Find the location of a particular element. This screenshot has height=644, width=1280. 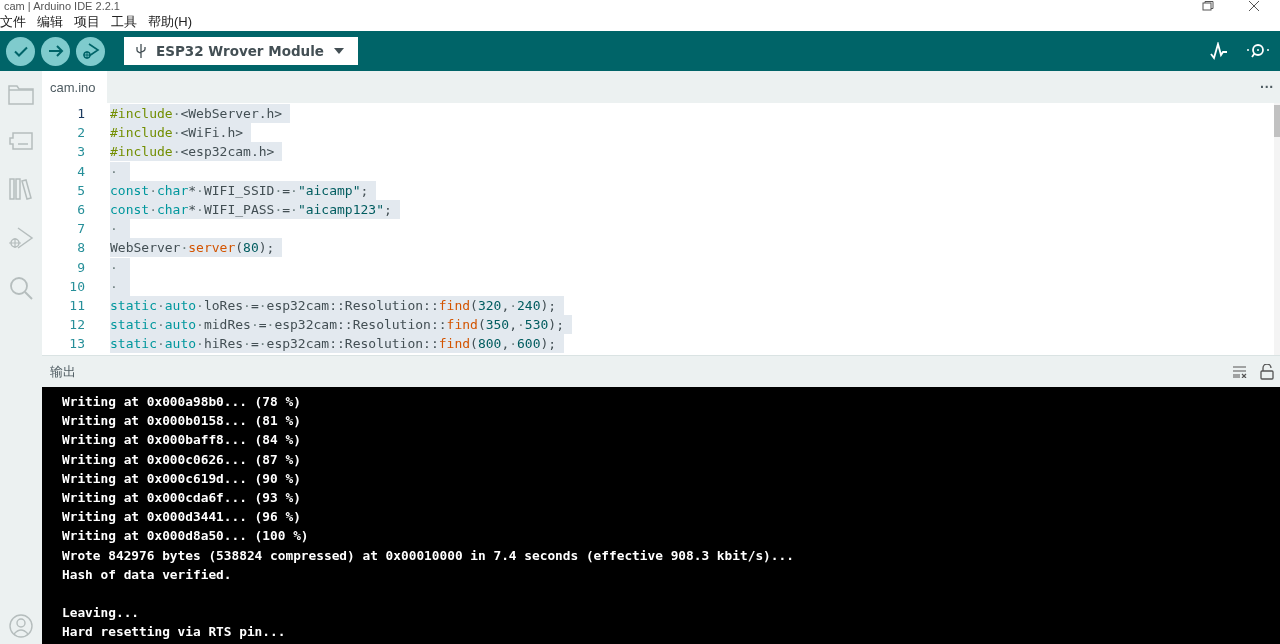

line-number: 11 is located at coordinates (77, 305).